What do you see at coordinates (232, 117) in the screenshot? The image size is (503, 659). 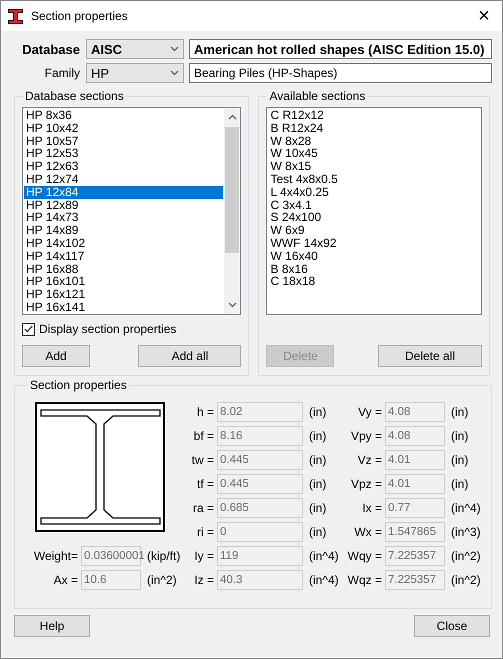 I see `scroll-up-icon` at bounding box center [232, 117].